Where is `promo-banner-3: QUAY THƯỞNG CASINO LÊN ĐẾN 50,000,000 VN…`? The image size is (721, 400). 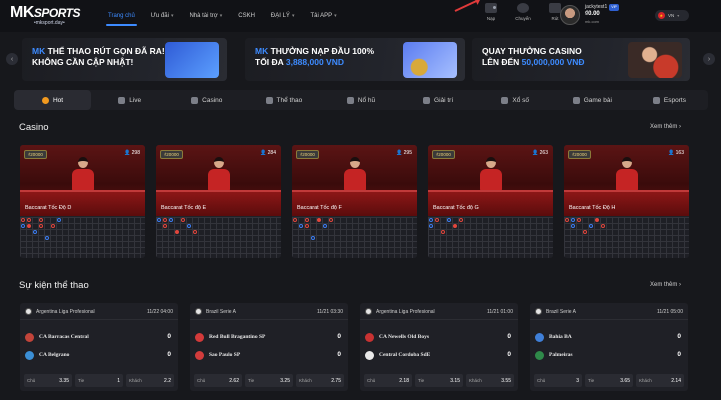 promo-banner-3: QUAY THƯỞNG CASINO LÊN ĐẾN 50,000,000 VN… is located at coordinates (581, 59).